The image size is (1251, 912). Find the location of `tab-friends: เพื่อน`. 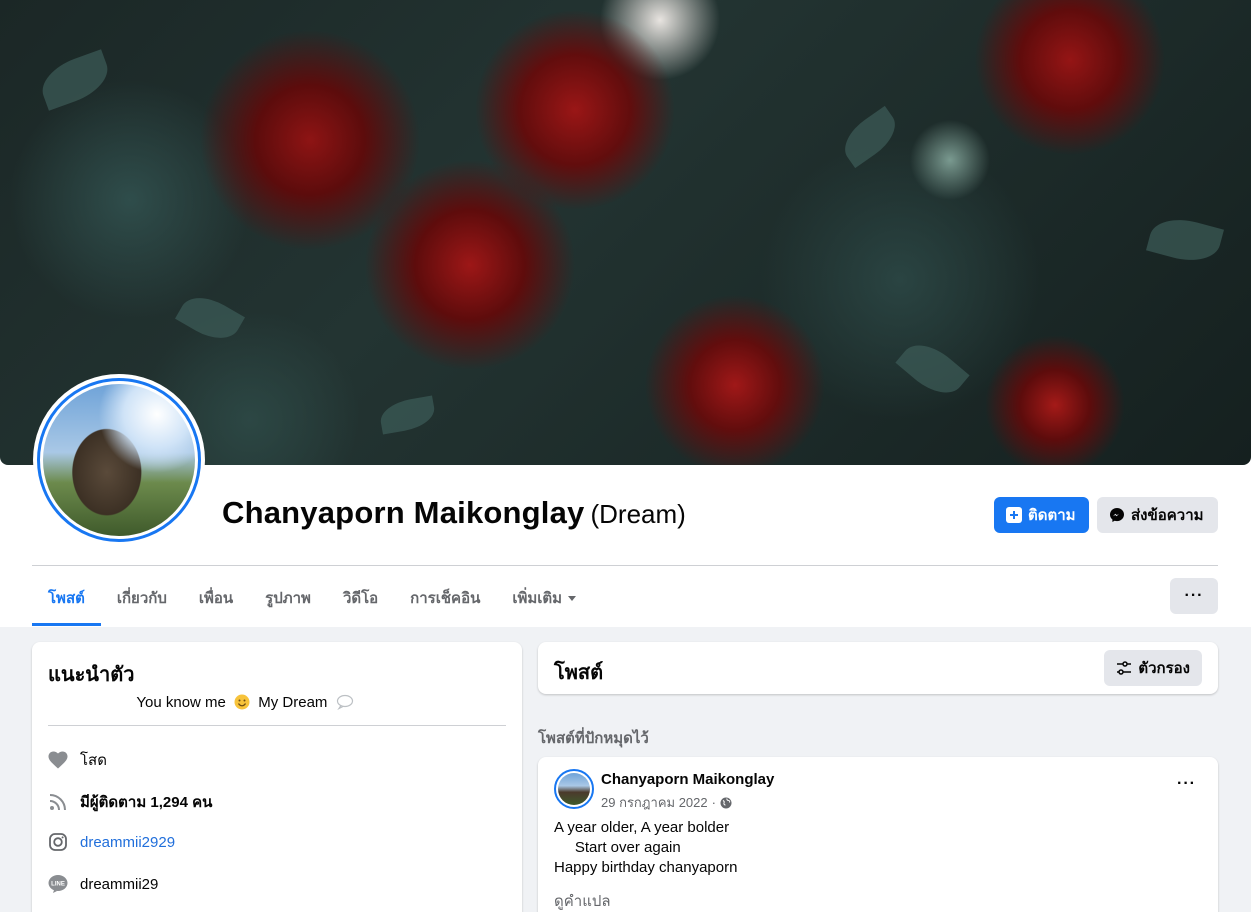

tab-friends: เพื่อน is located at coordinates (216, 597).